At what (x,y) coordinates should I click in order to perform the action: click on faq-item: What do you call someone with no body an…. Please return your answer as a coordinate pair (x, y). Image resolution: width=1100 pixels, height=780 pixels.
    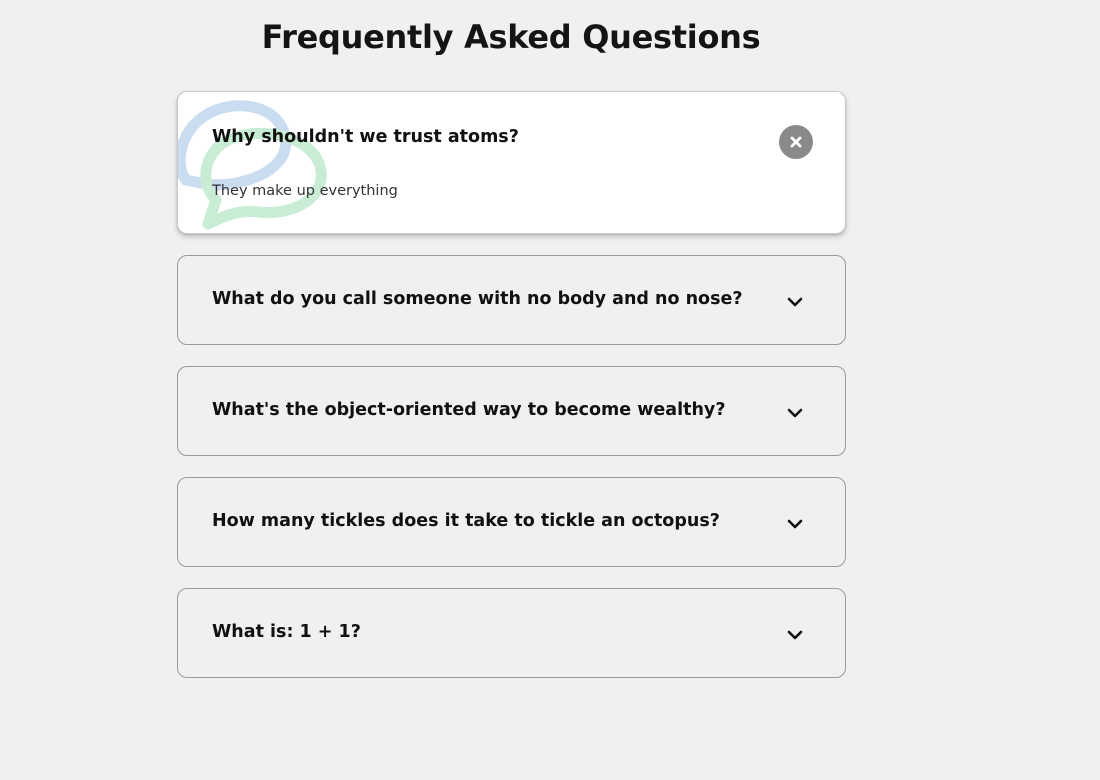
    Looking at the image, I should click on (511, 300).